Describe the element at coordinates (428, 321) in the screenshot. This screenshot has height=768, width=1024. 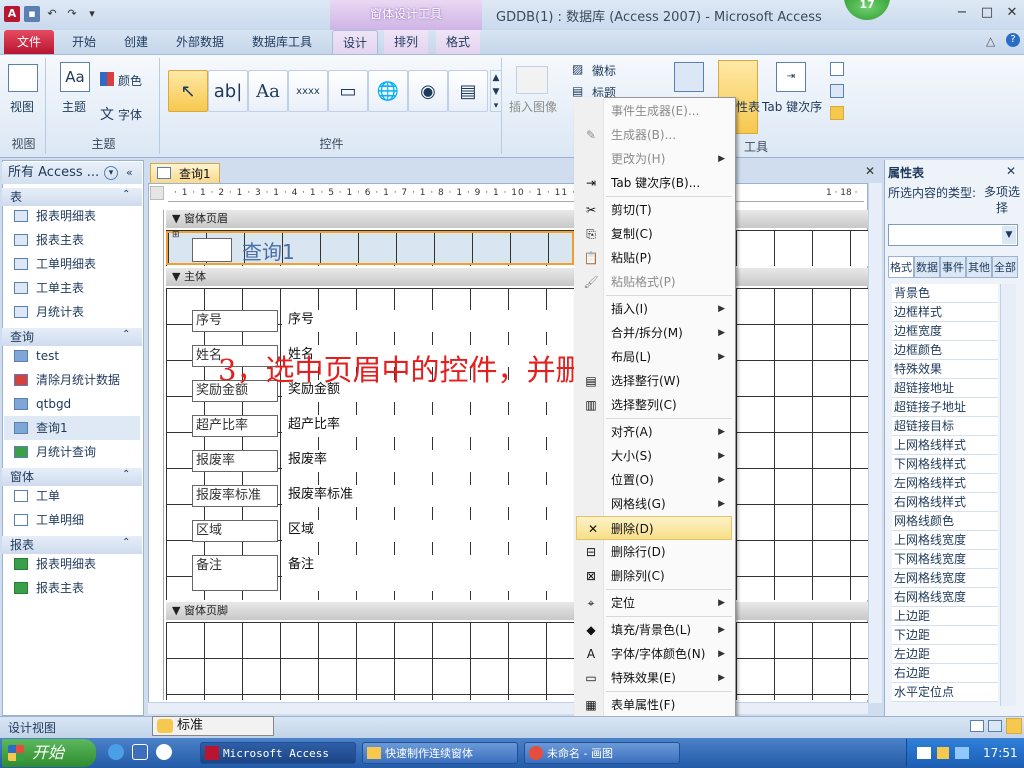
I see `field-textbox: 序号` at that location.